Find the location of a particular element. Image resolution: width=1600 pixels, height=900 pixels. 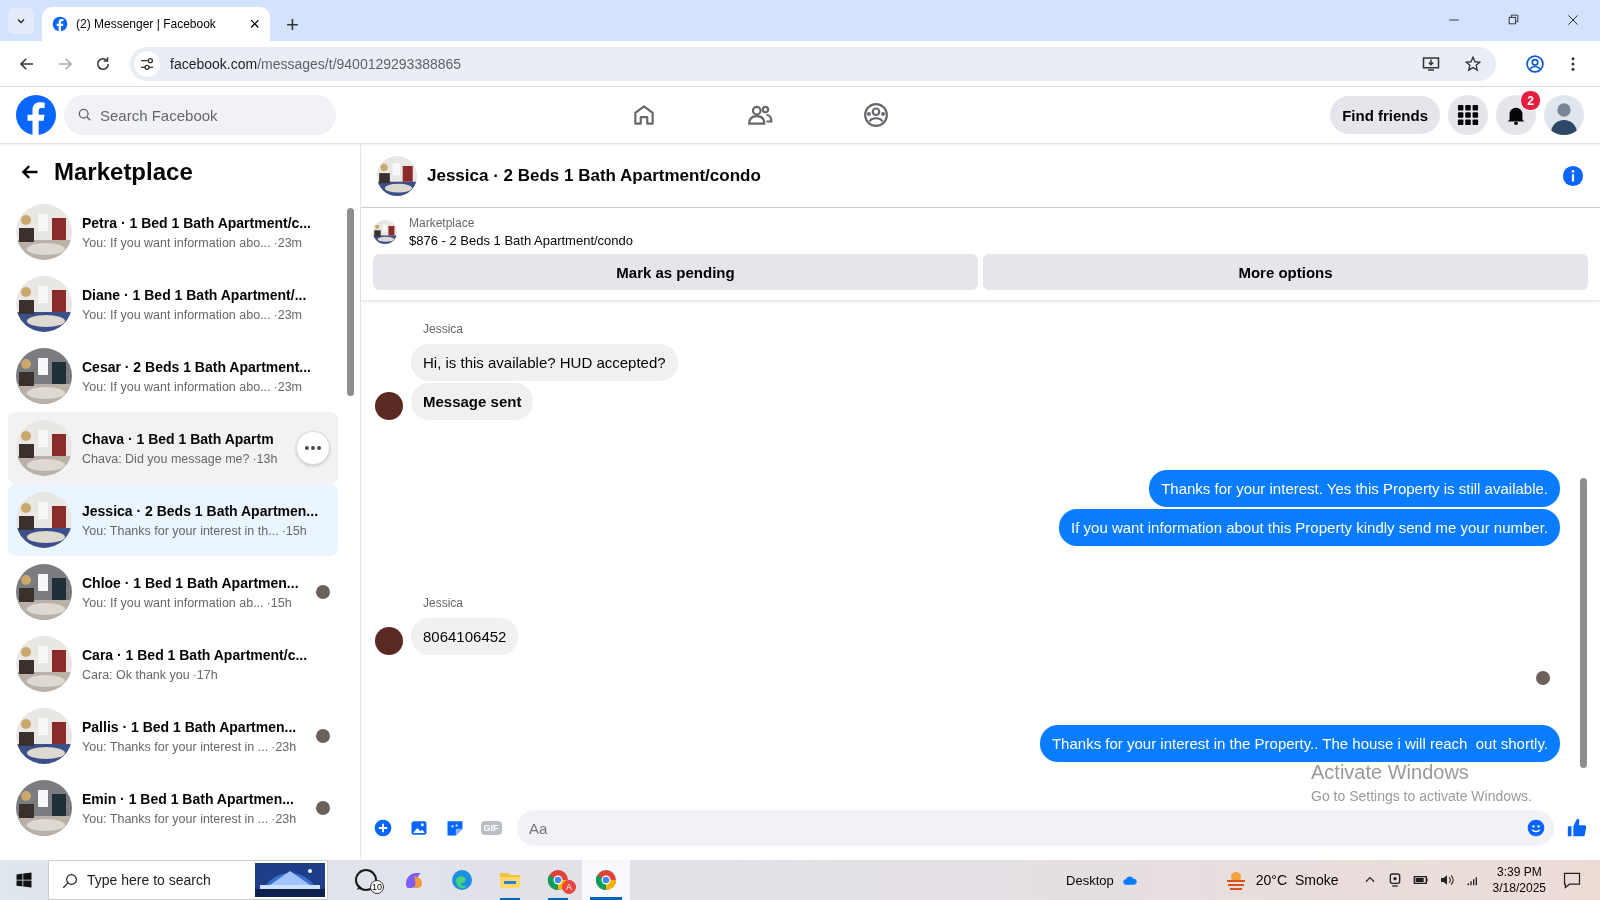

groups-icon is located at coordinates (876, 115).